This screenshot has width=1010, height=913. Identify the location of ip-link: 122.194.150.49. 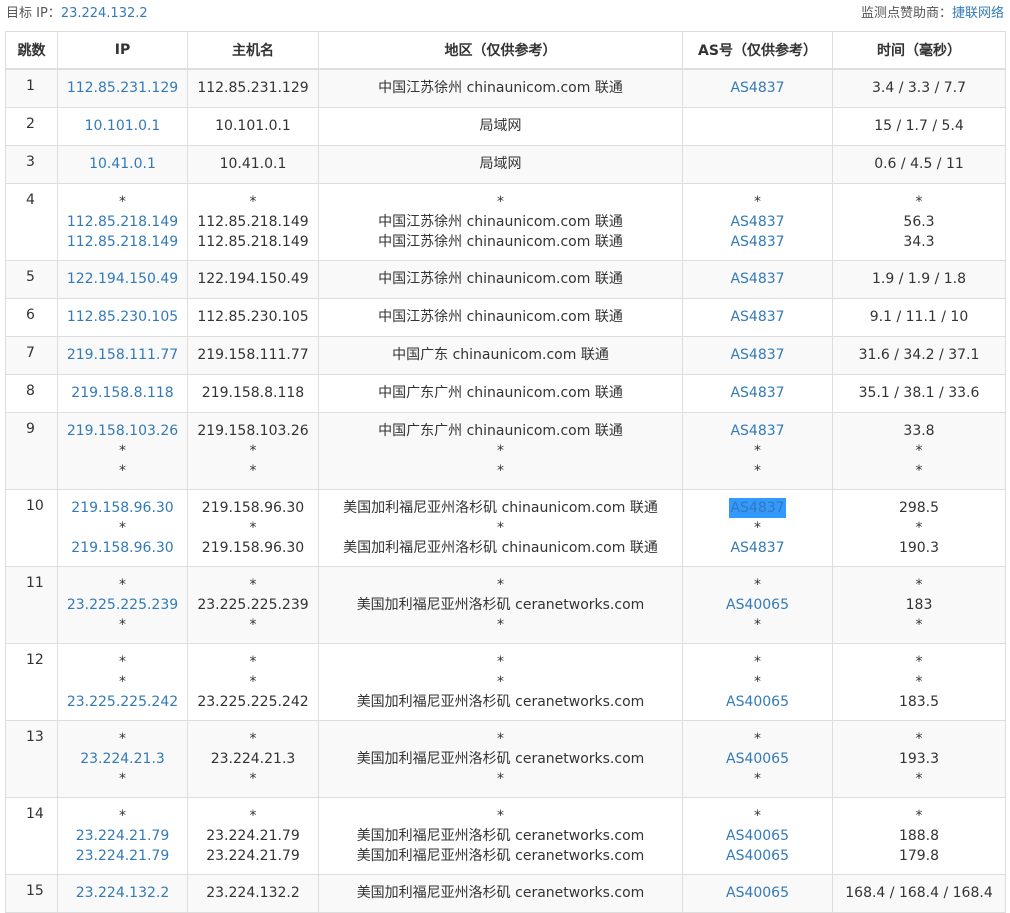
(122, 279).